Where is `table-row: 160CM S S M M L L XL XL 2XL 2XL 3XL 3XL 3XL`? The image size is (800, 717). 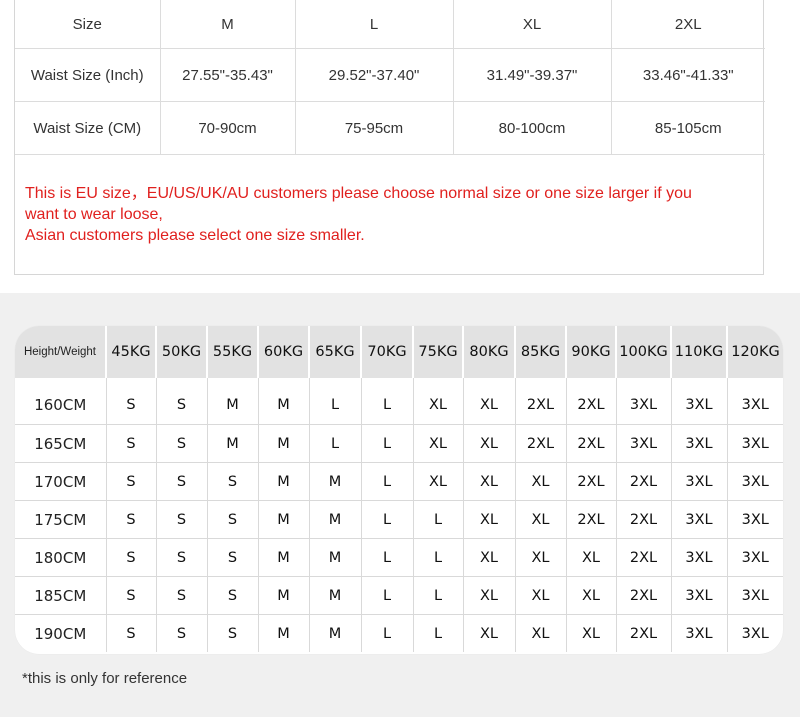 table-row: 160CM S S M M L L XL XL 2XL 2XL 3XL 3XL 3XL is located at coordinates (399, 401).